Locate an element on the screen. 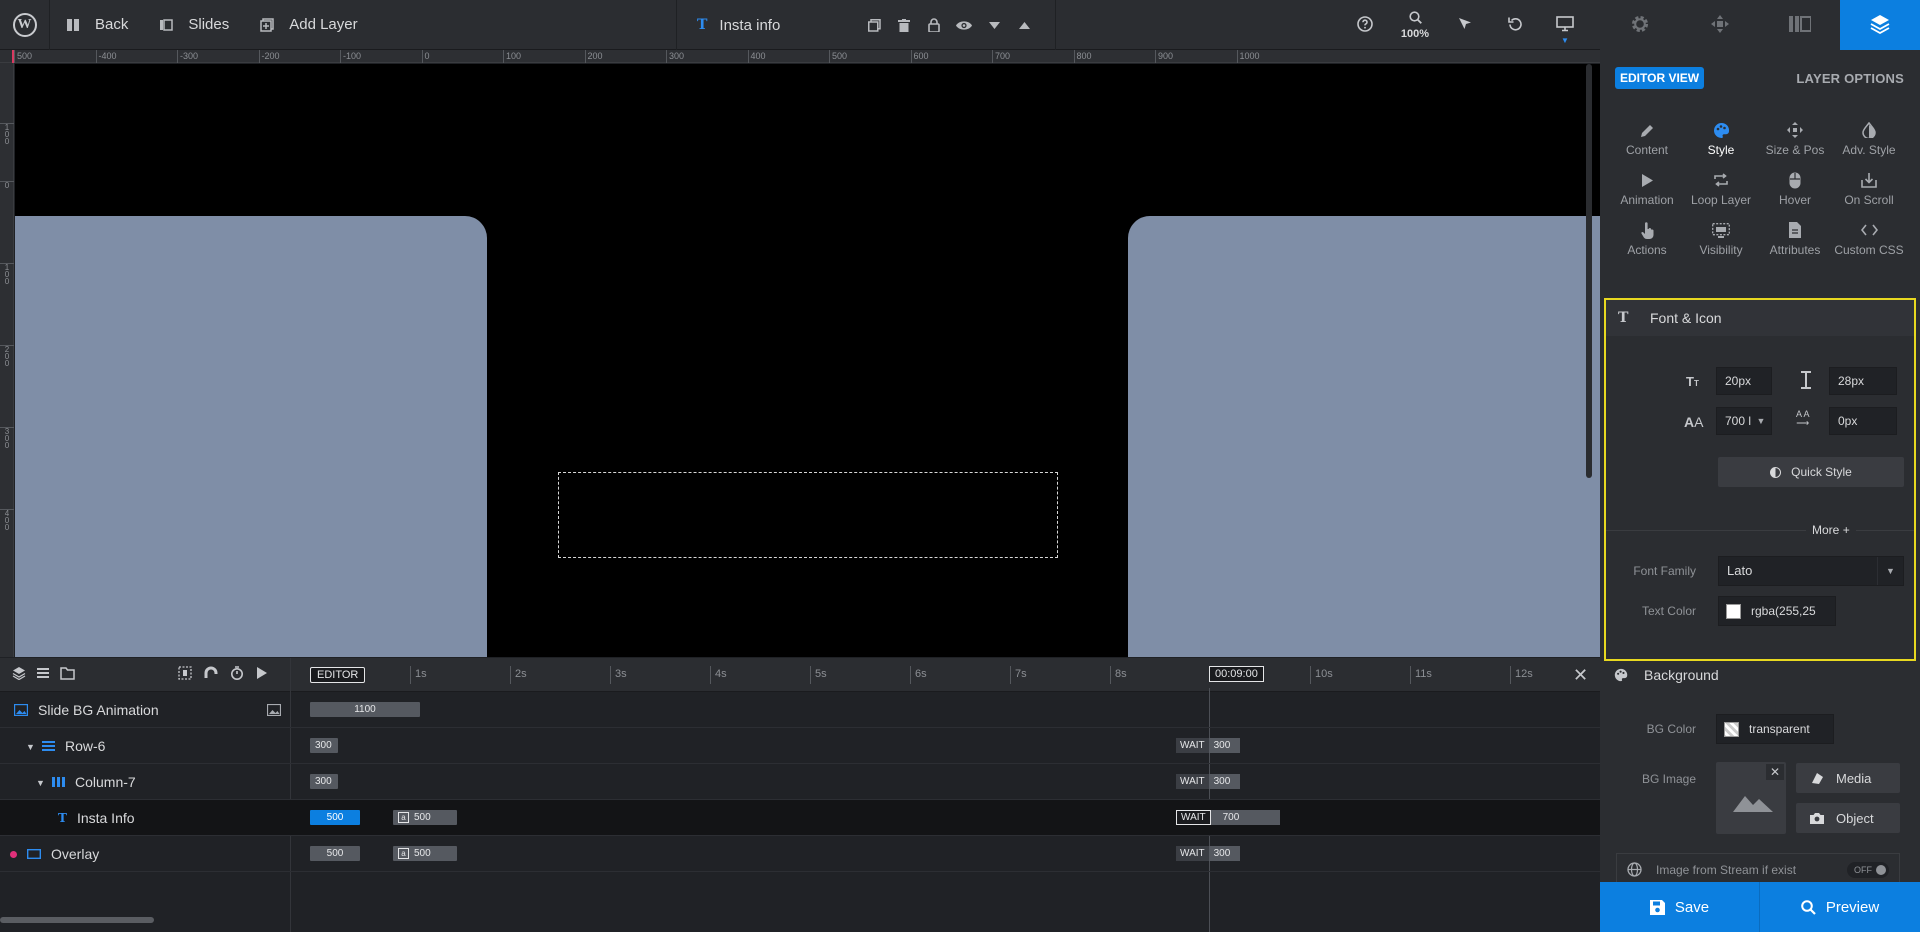 The width and height of the screenshot is (1920, 932). slide-card-left is located at coordinates (251, 436).